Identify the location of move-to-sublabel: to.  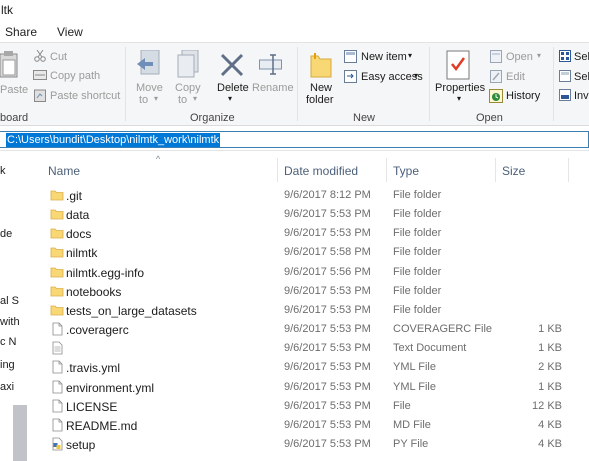
(143, 100).